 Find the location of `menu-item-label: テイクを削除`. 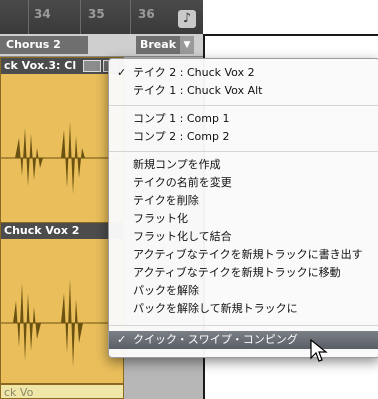

menu-item-label: テイクを削除 is located at coordinates (166, 200).